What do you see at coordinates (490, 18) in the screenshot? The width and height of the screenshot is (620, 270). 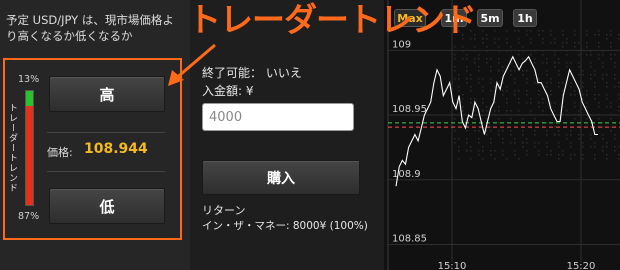 I see `range-5m-button: 5m` at bounding box center [490, 18].